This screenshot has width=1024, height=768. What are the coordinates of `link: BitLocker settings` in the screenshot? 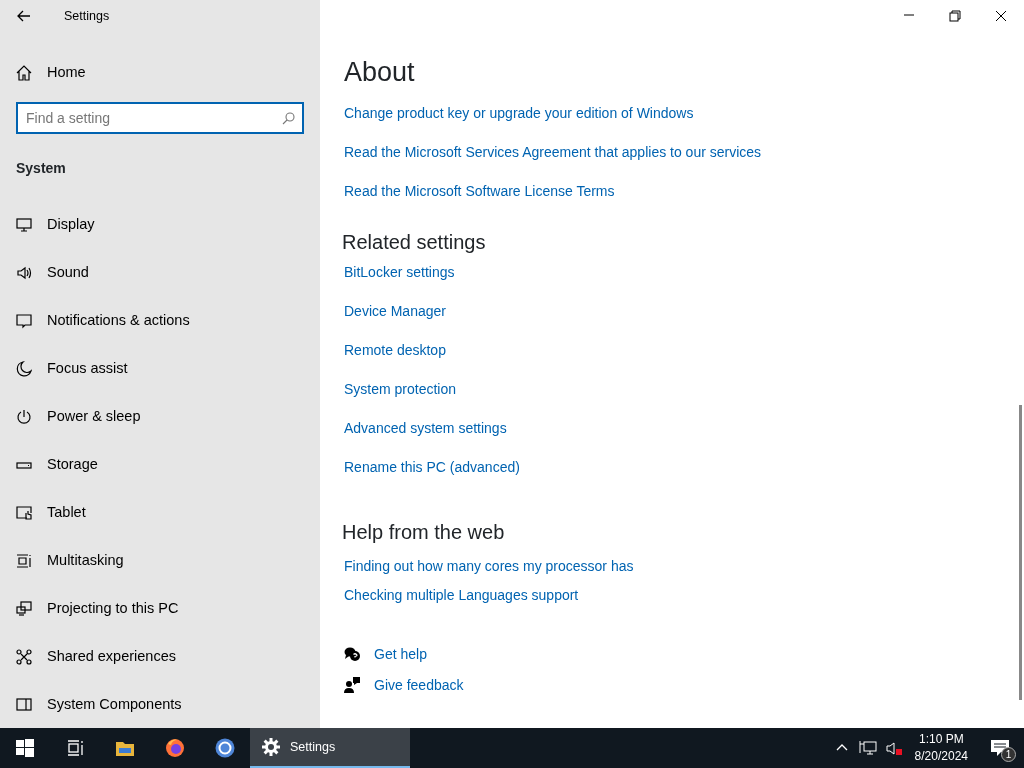 It's located at (399, 272).